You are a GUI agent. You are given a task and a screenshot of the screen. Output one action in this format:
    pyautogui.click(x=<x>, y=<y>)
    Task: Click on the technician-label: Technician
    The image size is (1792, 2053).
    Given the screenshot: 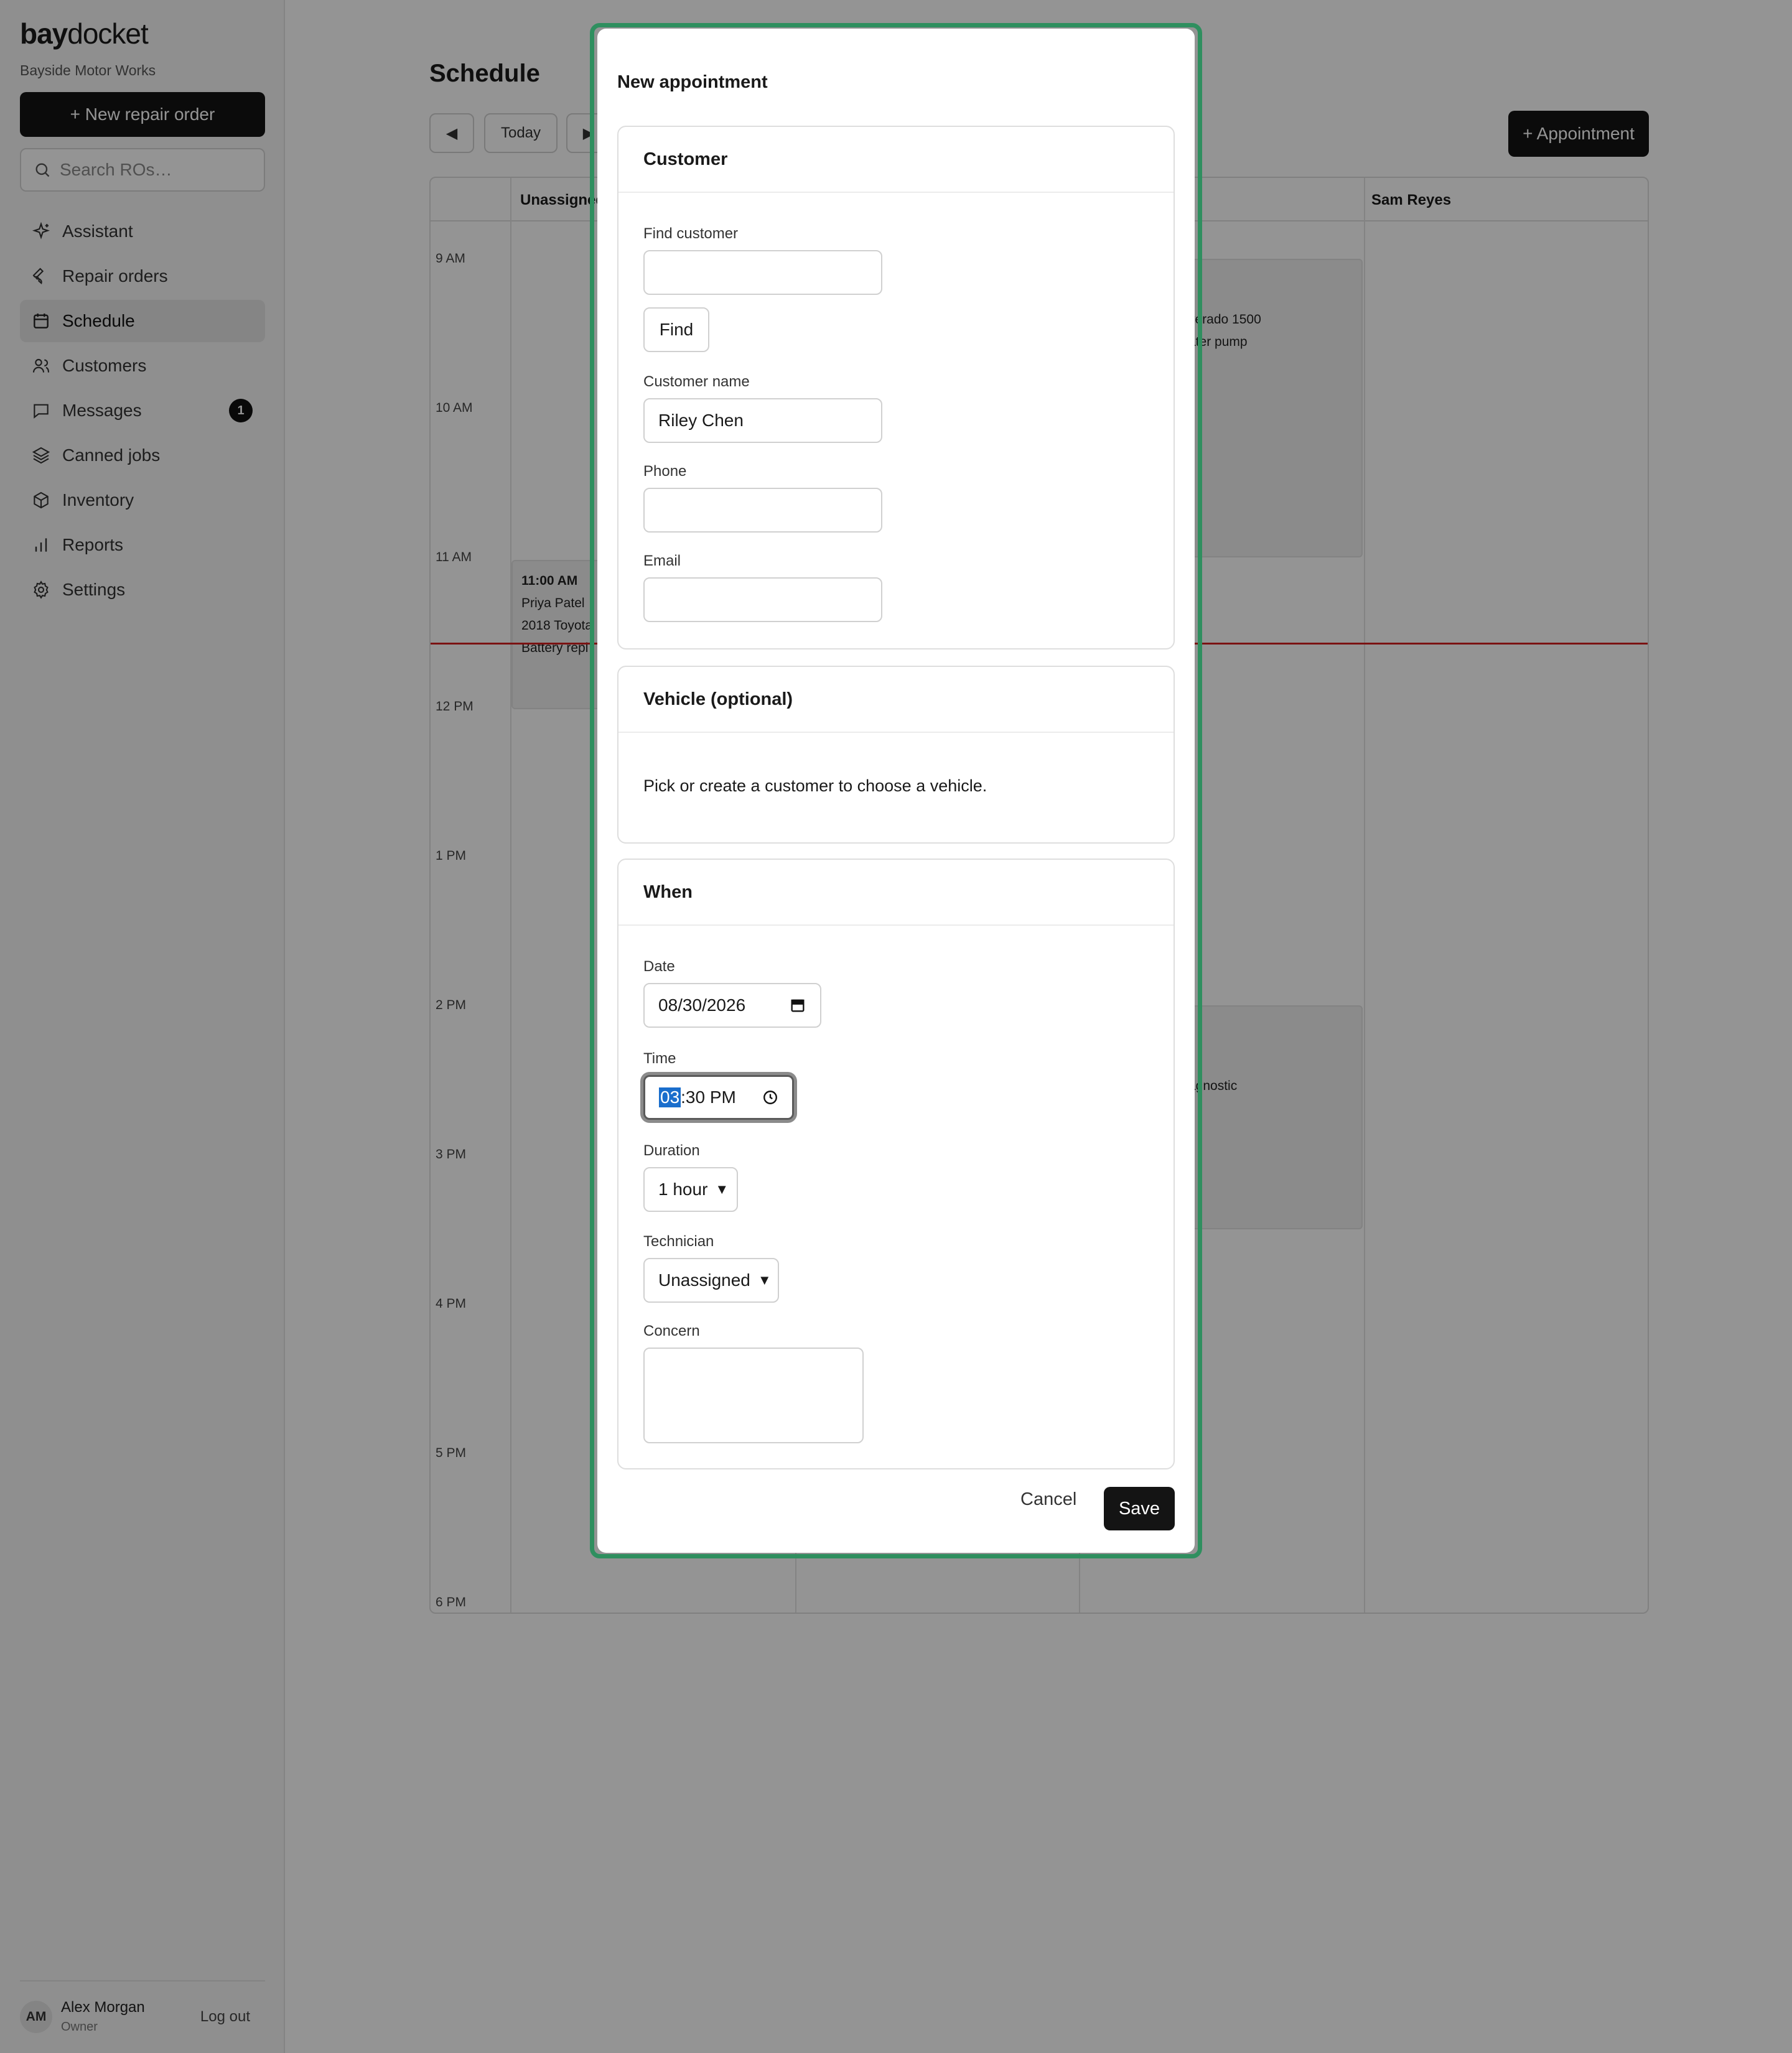 What is the action you would take?
    pyautogui.click(x=679, y=1241)
    